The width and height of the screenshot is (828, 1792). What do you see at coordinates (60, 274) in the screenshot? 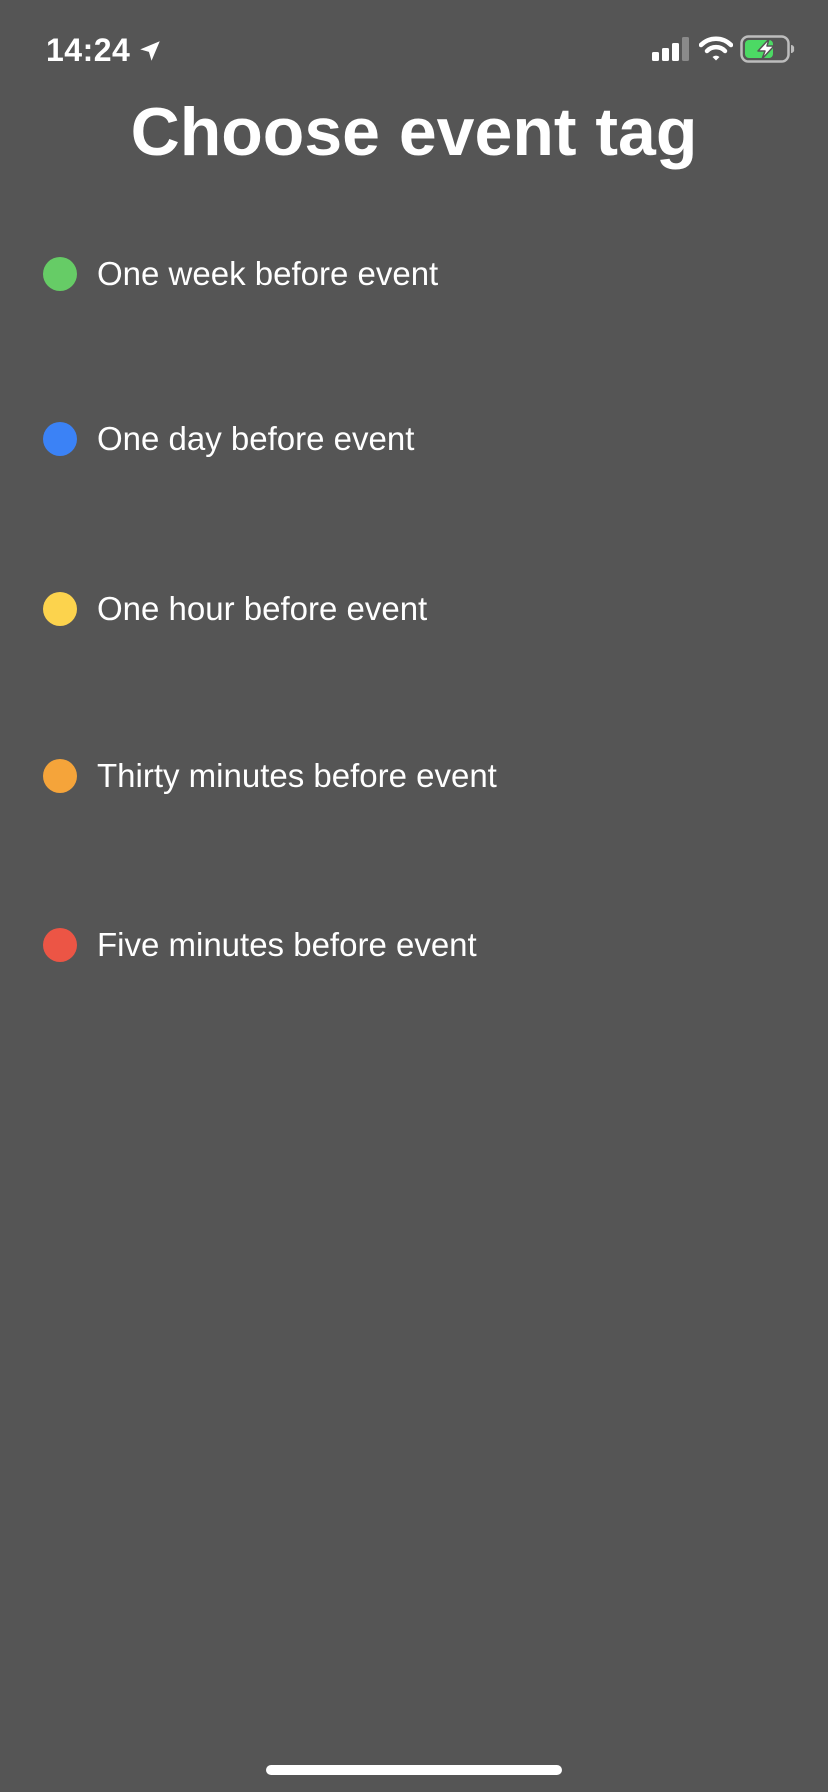
I see `green-dot-icon` at bounding box center [60, 274].